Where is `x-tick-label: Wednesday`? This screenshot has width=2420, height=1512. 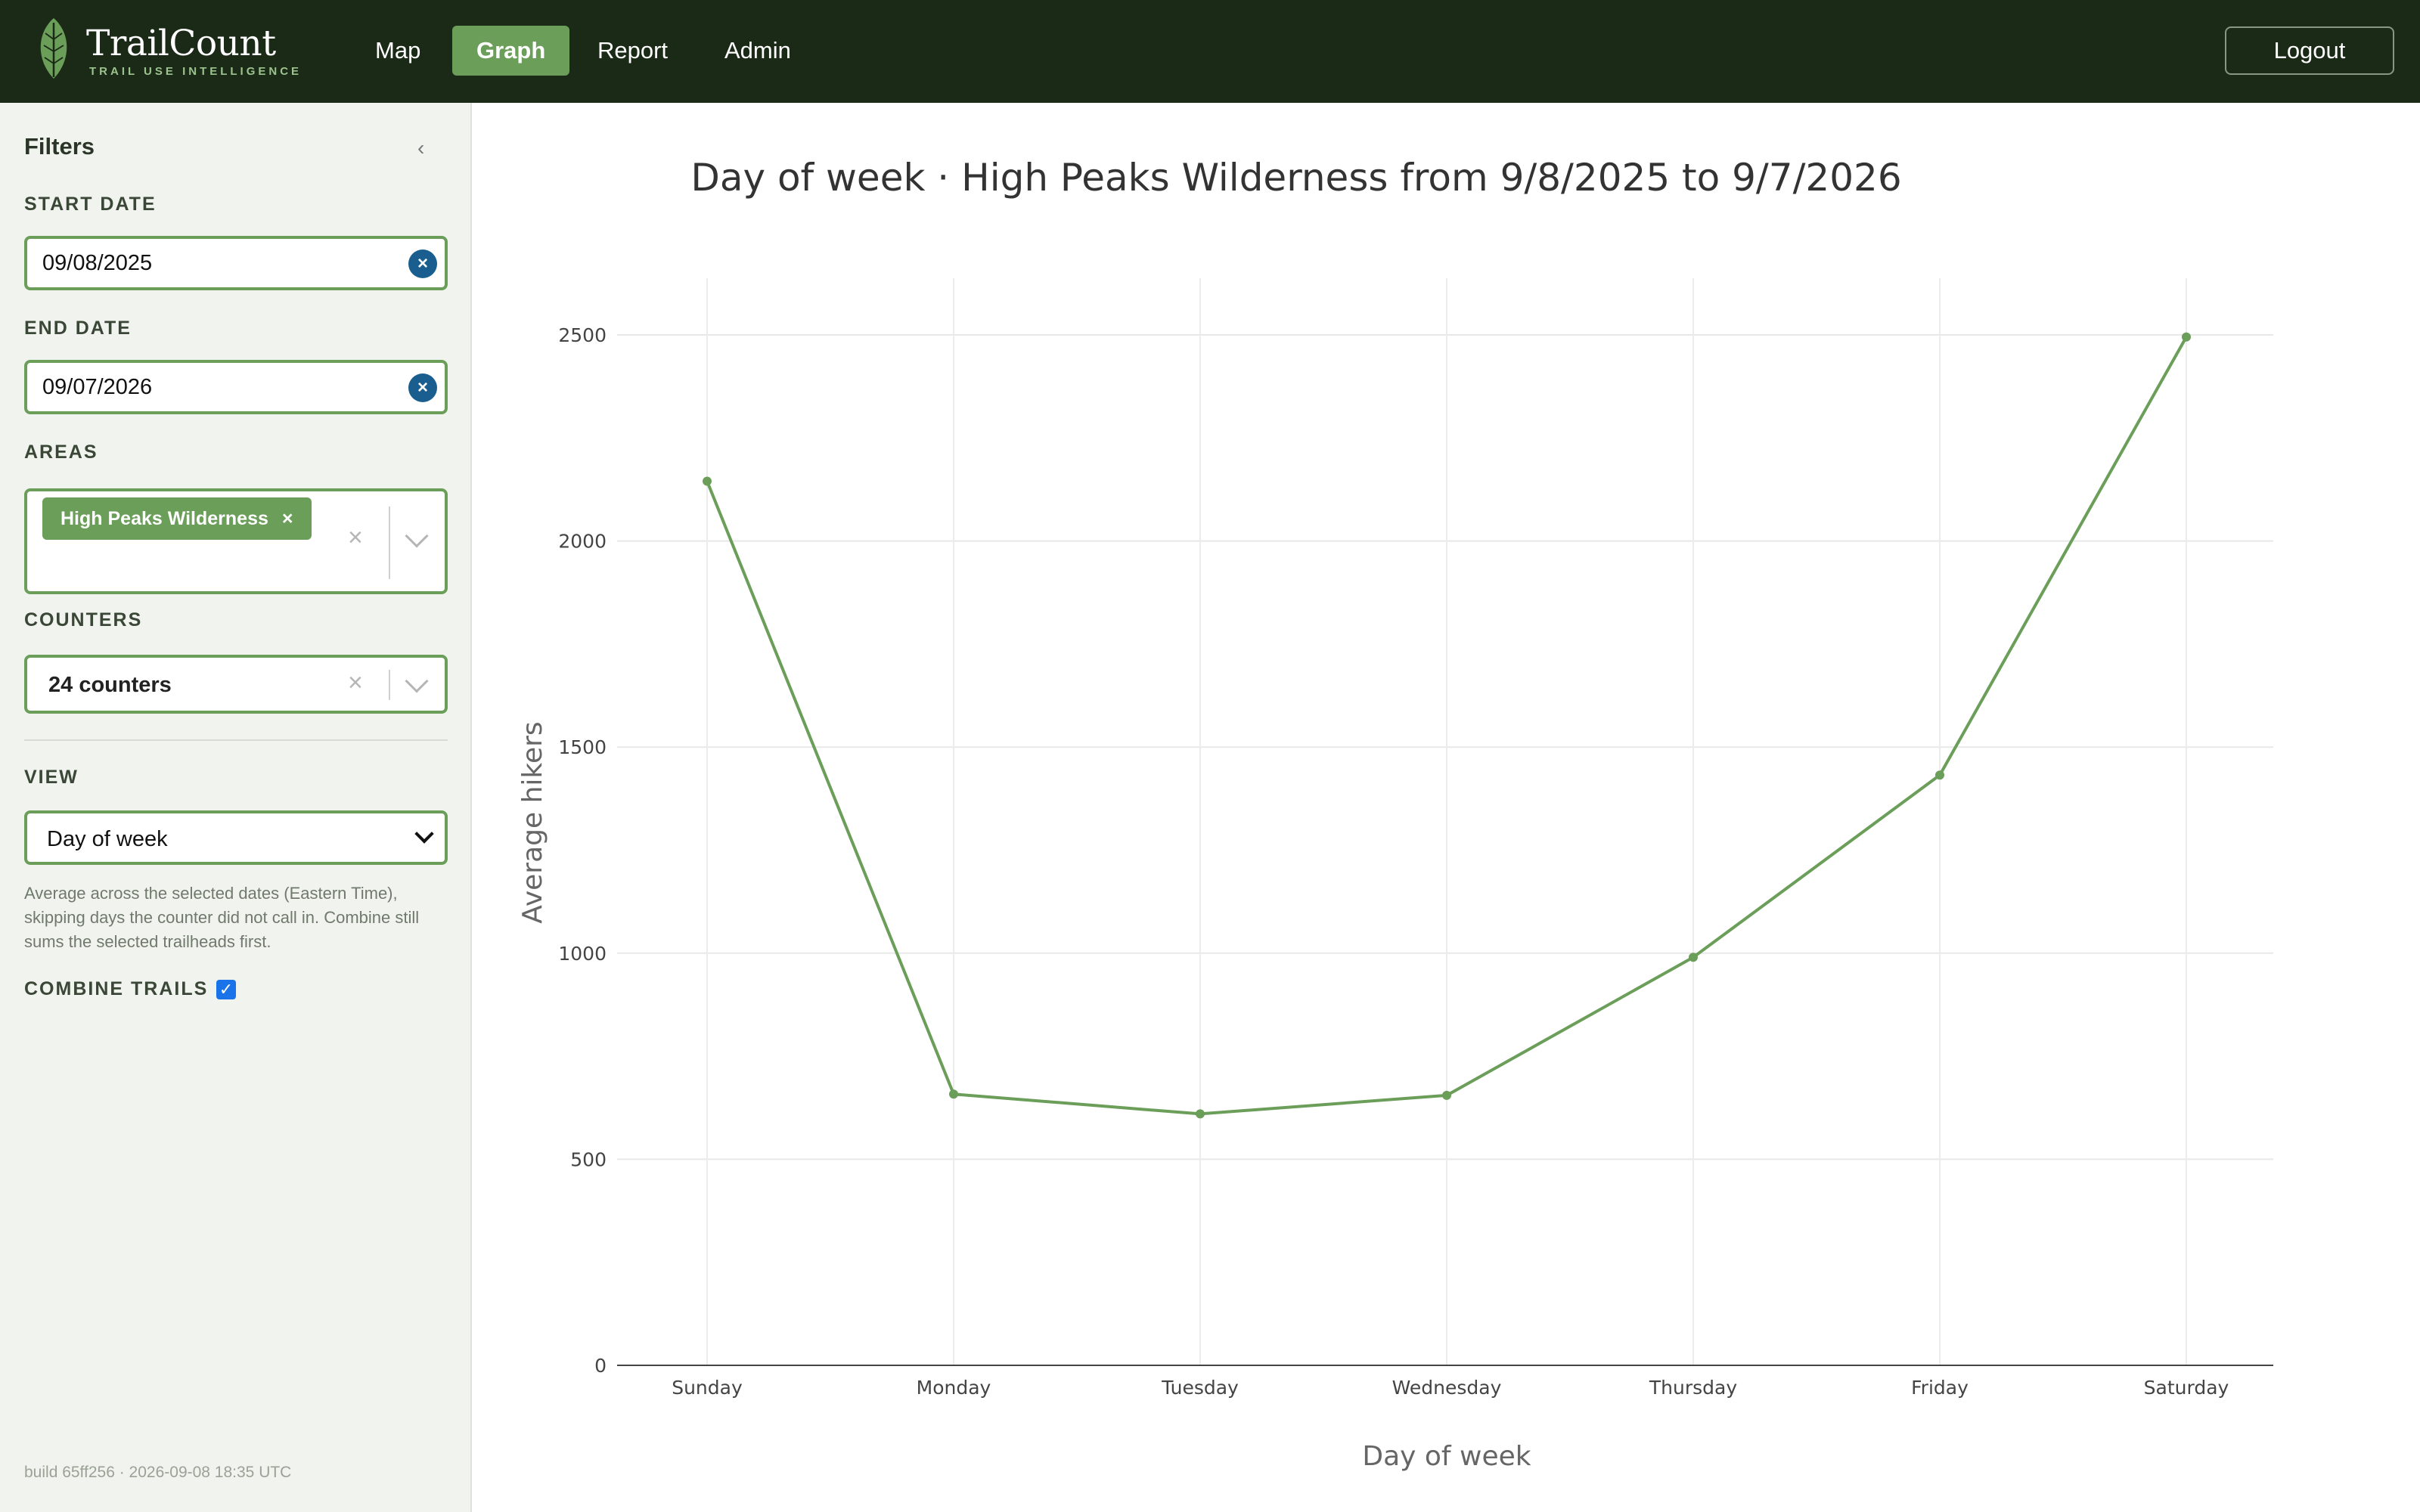 x-tick-label: Wednesday is located at coordinates (1447, 1388).